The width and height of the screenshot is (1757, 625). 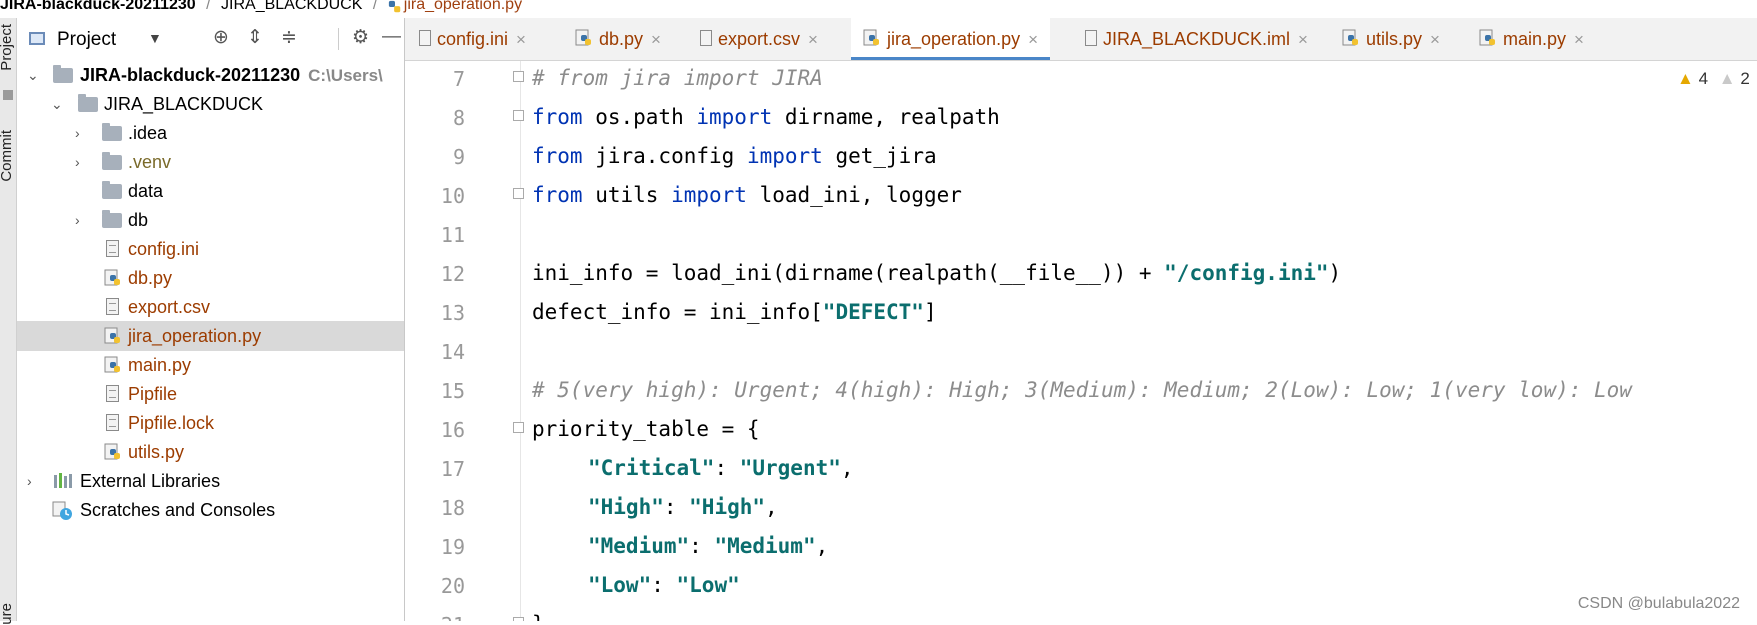 What do you see at coordinates (452, 274) in the screenshot?
I see `line-number: 12` at bounding box center [452, 274].